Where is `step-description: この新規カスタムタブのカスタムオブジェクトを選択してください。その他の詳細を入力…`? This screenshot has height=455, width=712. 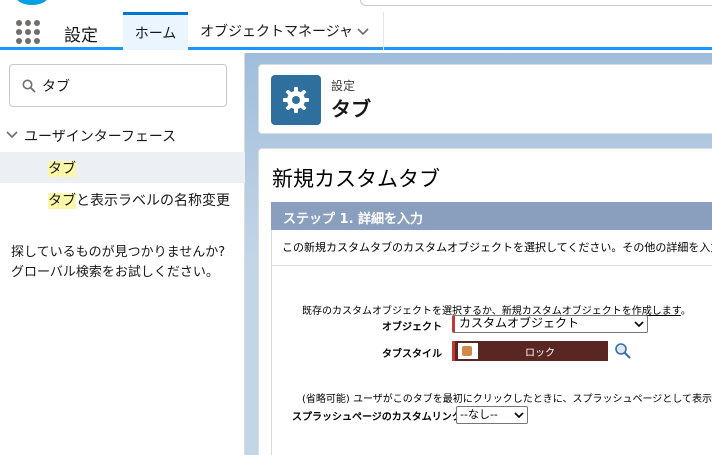 step-description: この新規カスタムタブのカスタムオブジェクトを選択してください。その他の詳細を入力… is located at coordinates (497, 247).